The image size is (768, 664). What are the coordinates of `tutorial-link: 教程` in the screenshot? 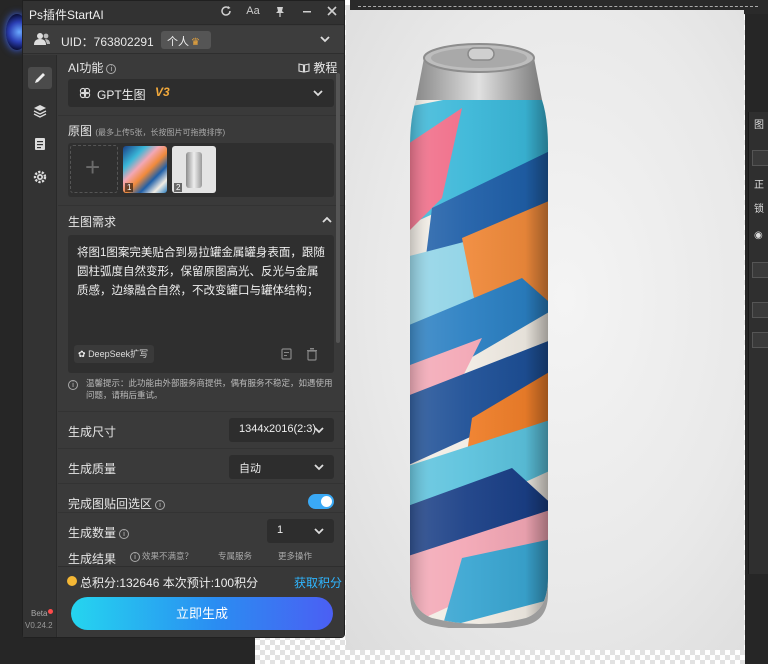 It's located at (317, 67).